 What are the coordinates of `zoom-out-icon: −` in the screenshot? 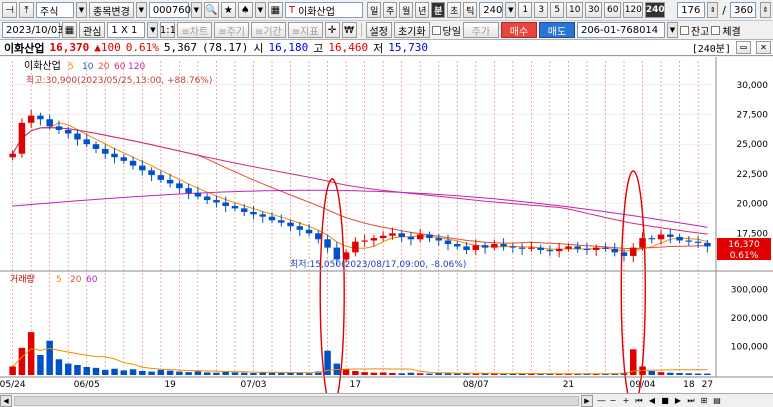 It's located at (613, 401).